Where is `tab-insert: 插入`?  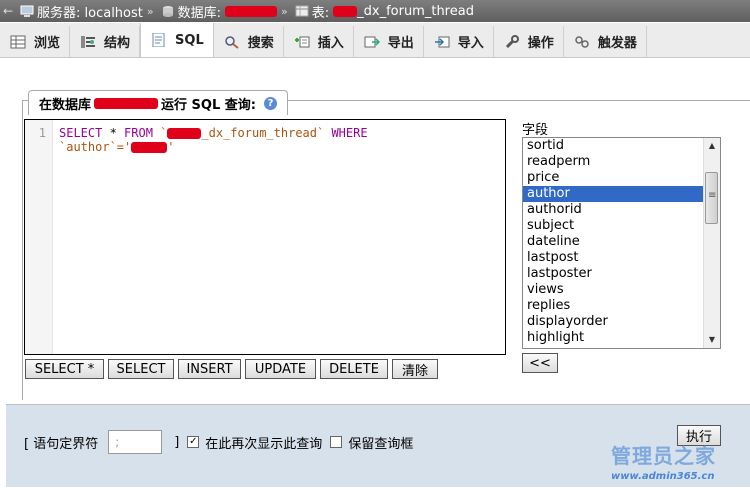
tab-insert: 插入 is located at coordinates (319, 41).